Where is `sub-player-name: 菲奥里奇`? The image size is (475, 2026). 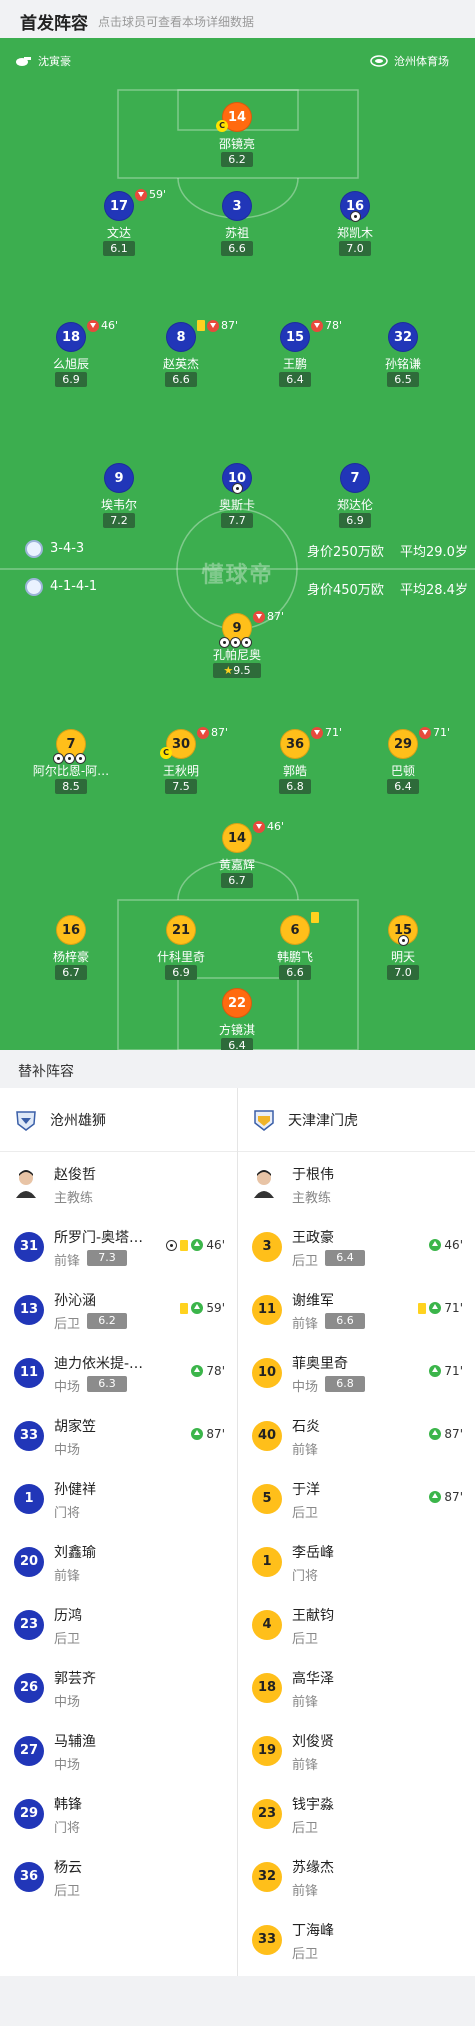
sub-player-name: 菲奥里奇 is located at coordinates (320, 1364).